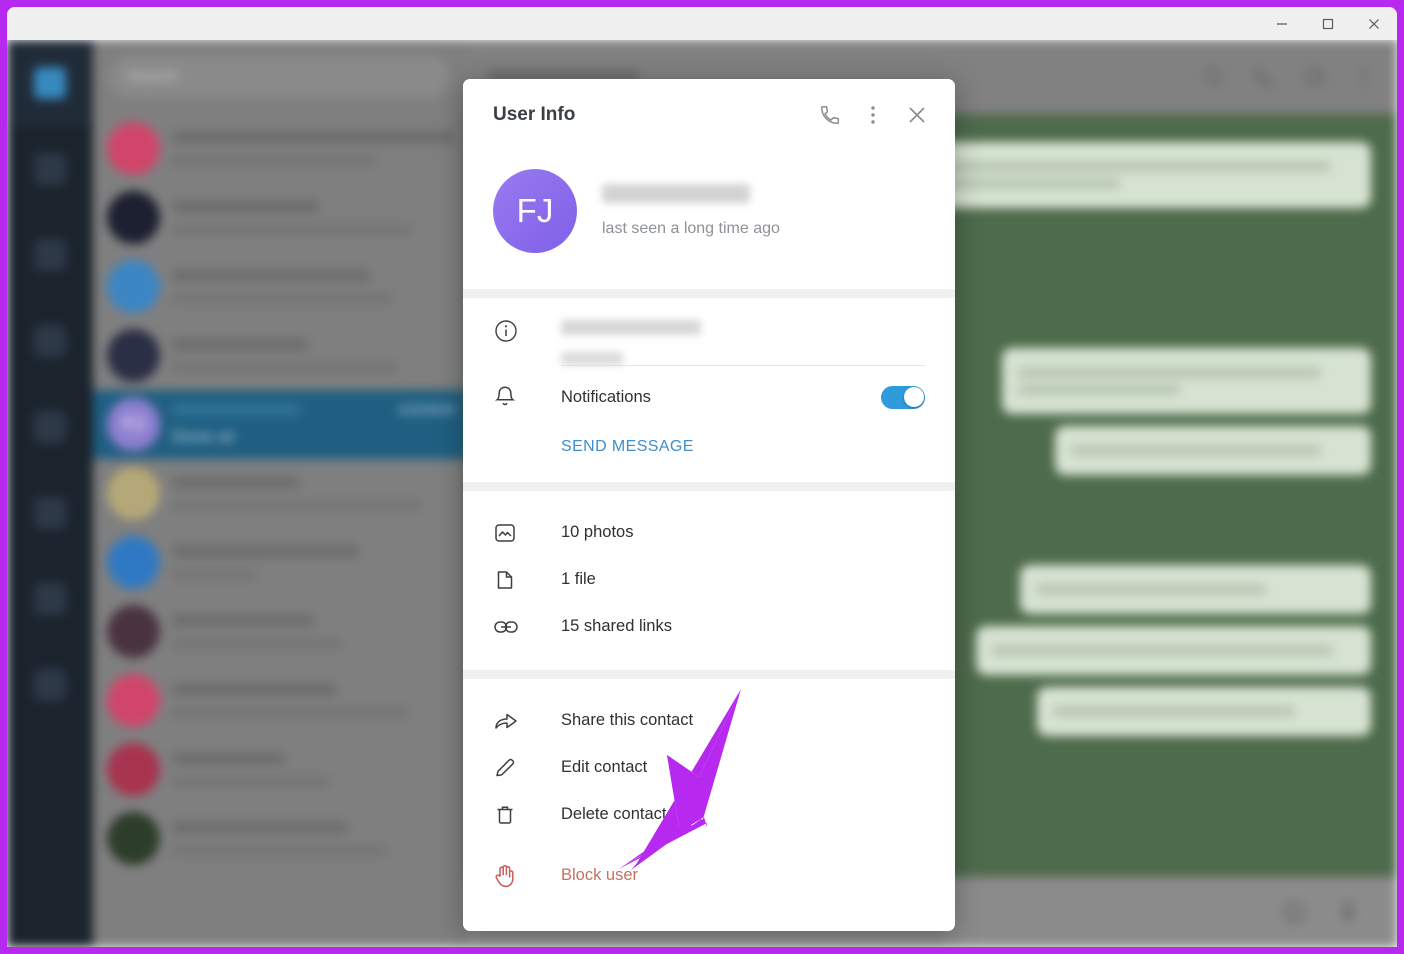 The height and width of the screenshot is (954, 1404). Describe the element at coordinates (204, 436) in the screenshot. I see `chat-item-preview: Done sir` at that location.